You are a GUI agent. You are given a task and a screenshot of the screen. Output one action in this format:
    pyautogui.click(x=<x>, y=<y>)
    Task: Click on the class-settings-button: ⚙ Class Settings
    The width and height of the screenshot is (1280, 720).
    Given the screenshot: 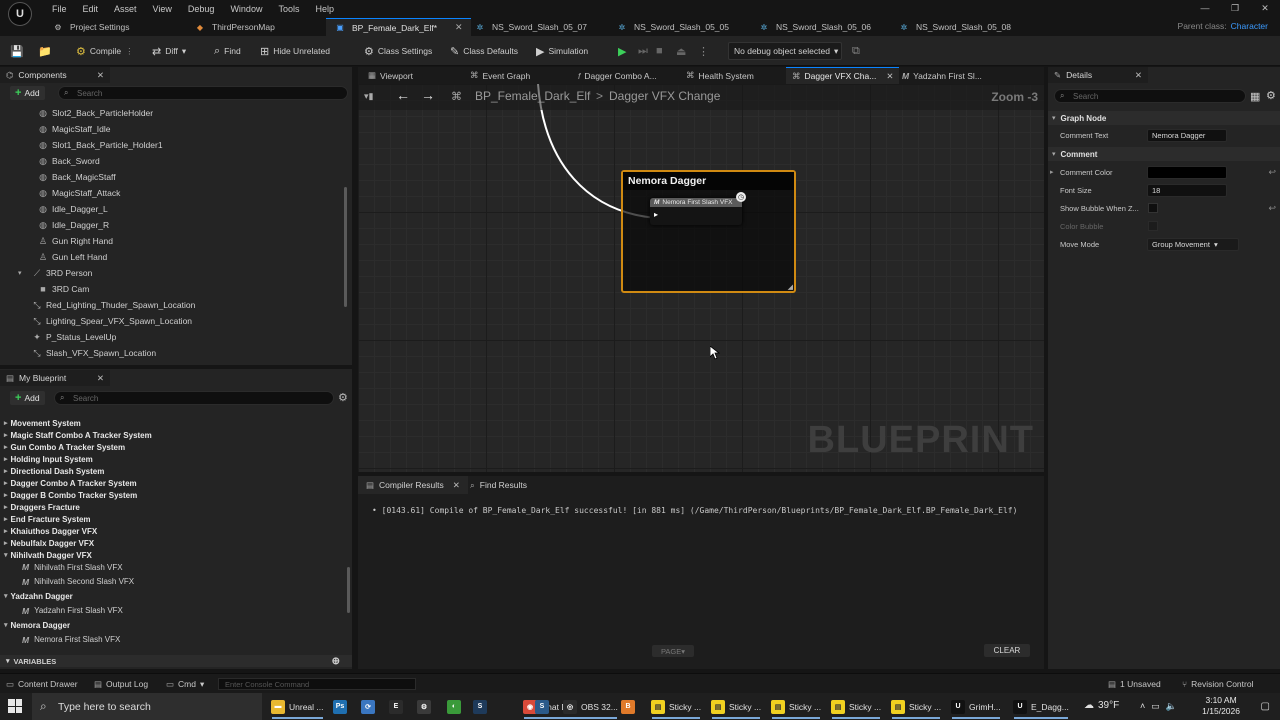 What is the action you would take?
    pyautogui.click(x=398, y=51)
    